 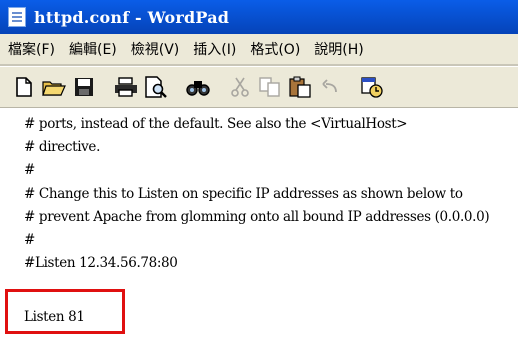 What do you see at coordinates (259, 17) in the screenshot?
I see `title-bar: httpd.conf - WordPad` at bounding box center [259, 17].